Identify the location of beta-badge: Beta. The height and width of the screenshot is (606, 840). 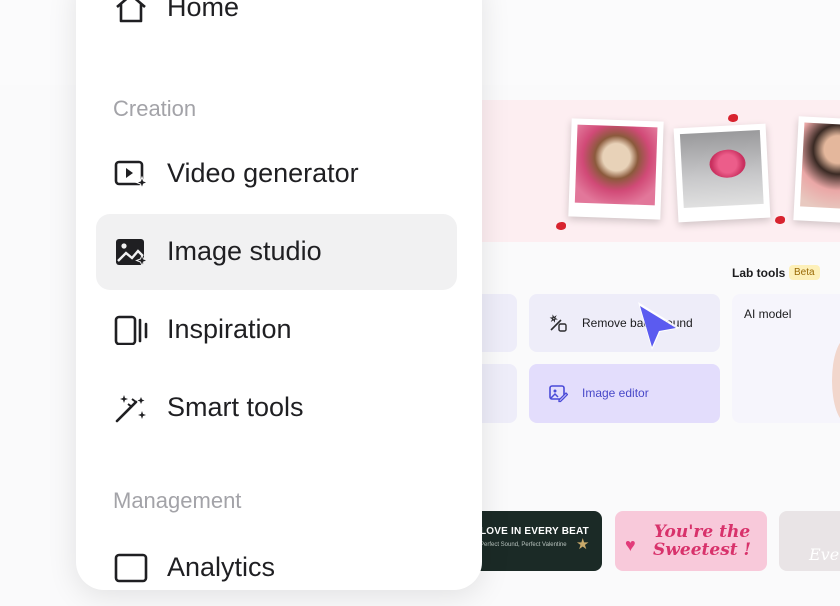
(804, 272).